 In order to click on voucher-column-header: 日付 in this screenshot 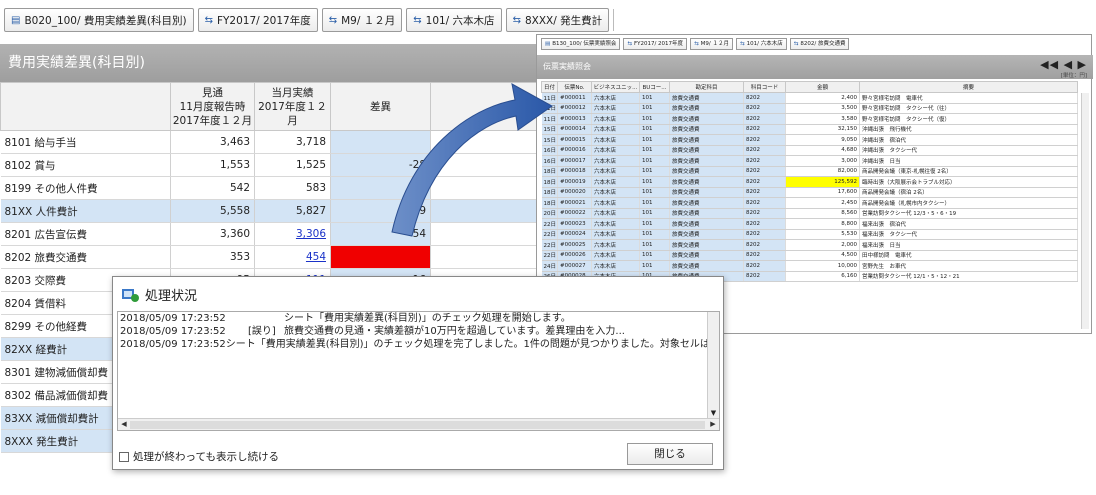, I will do `click(549, 87)`.